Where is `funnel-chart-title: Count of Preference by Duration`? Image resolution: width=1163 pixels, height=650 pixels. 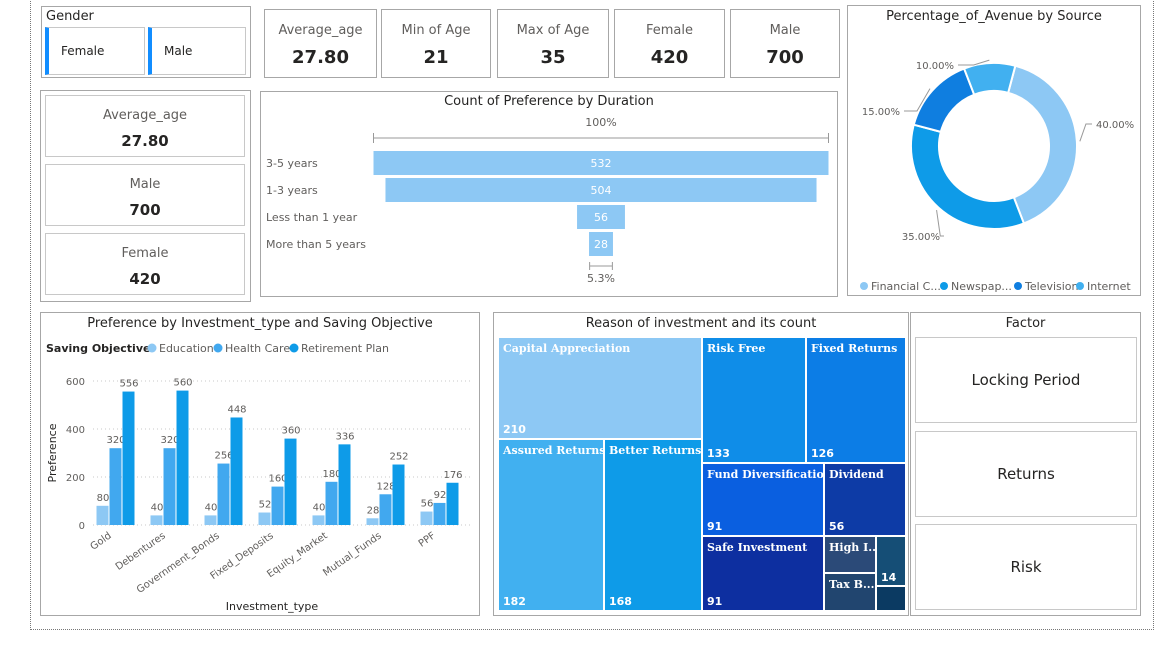 funnel-chart-title: Count of Preference by Duration is located at coordinates (549, 101).